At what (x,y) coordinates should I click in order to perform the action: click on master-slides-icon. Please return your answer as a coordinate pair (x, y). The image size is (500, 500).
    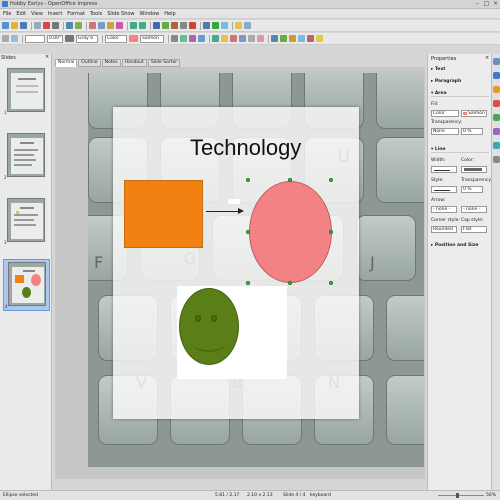
    Looking at the image, I should click on (496, 89).